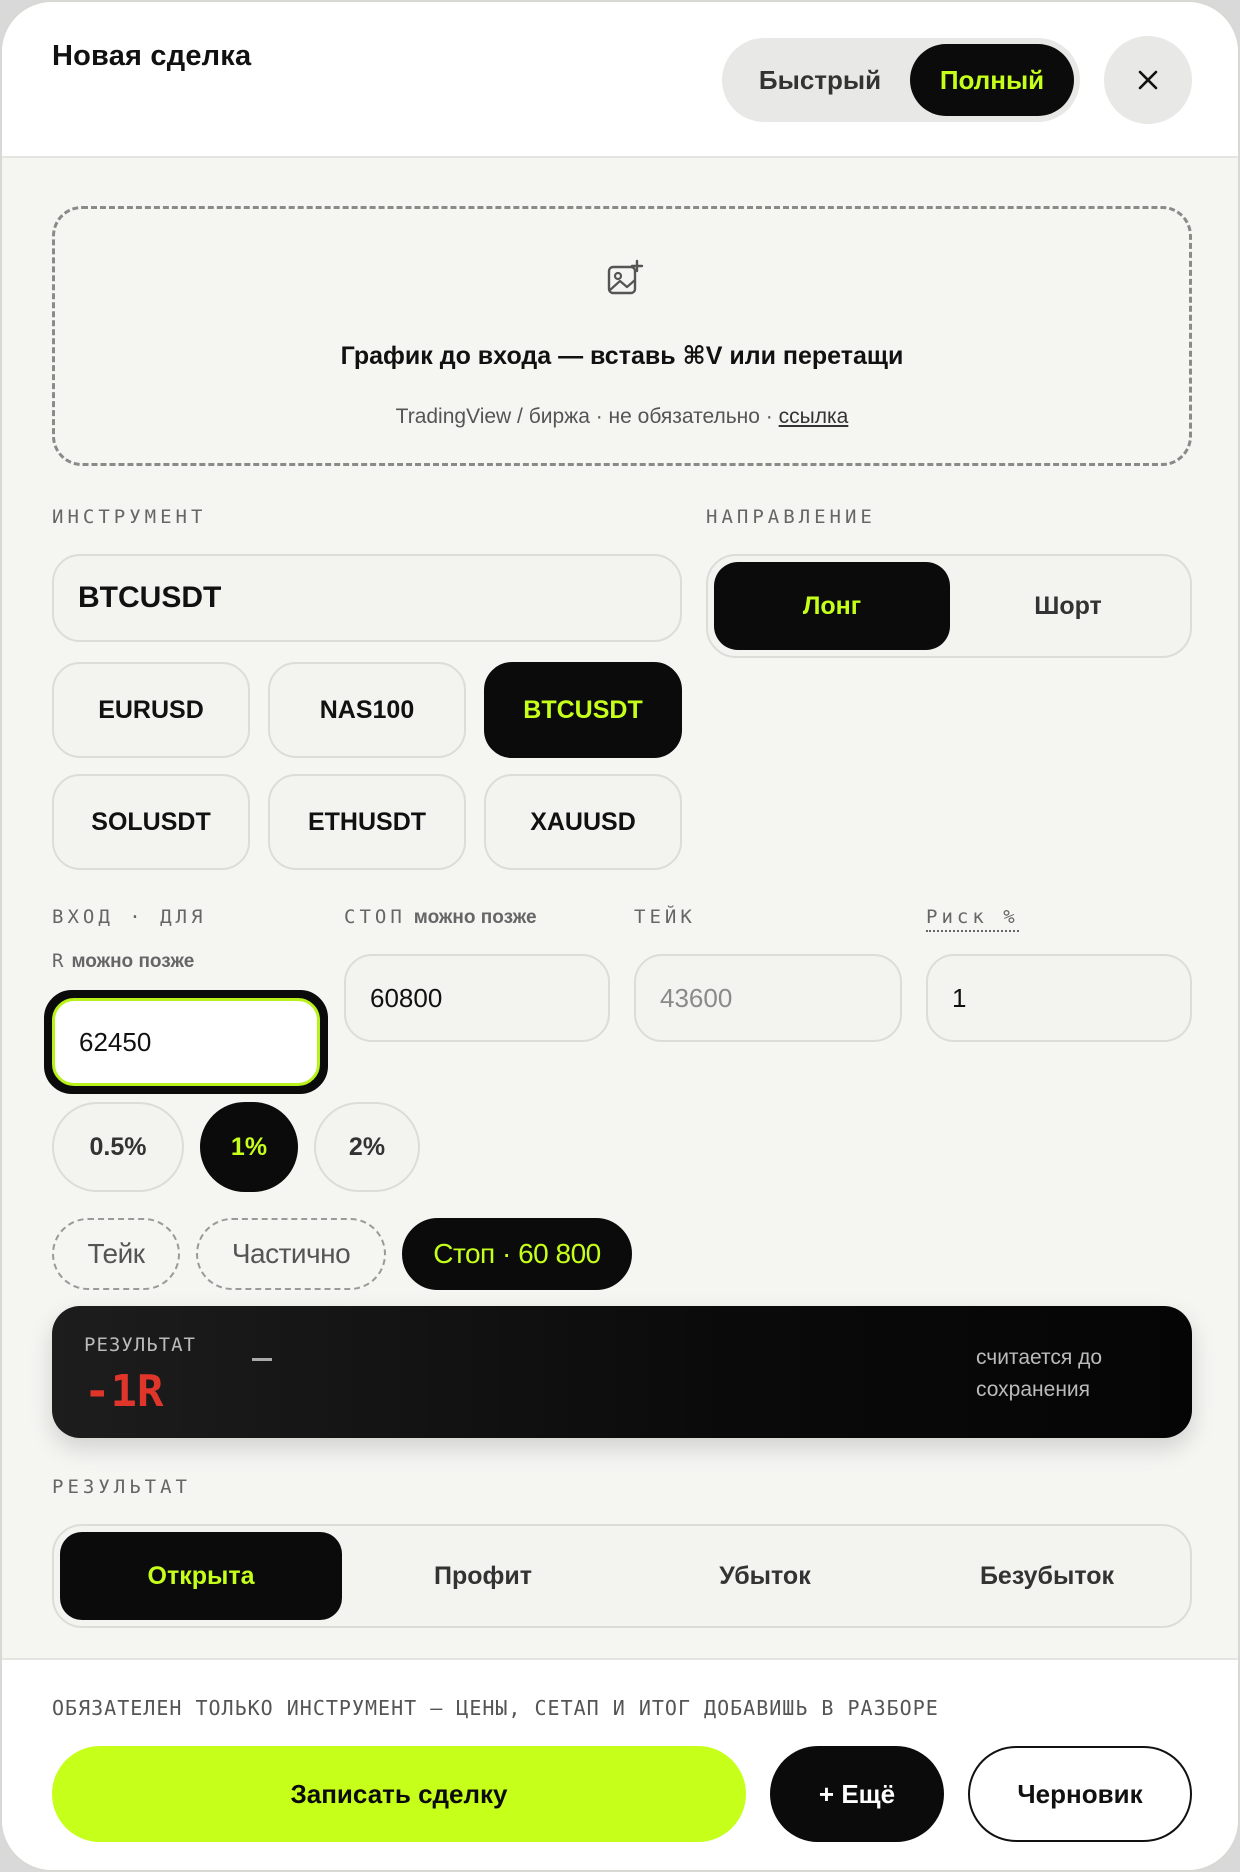  Describe the element at coordinates (814, 416) in the screenshot. I see `dropzone-link: ссылка` at that location.